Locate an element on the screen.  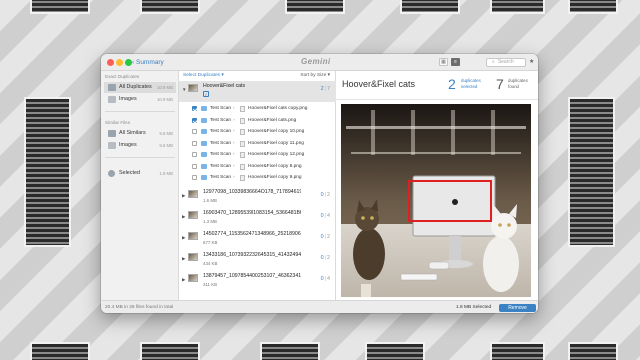
file-row: Test Scan › Hoover&Fixel copy 10.png is located at coordinates (257, 132).